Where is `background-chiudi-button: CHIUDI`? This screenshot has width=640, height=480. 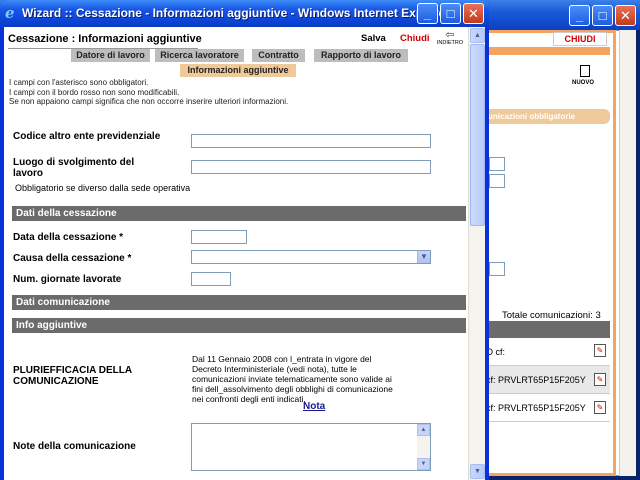
background-chiudi-button: CHIUDI is located at coordinates (580, 39).